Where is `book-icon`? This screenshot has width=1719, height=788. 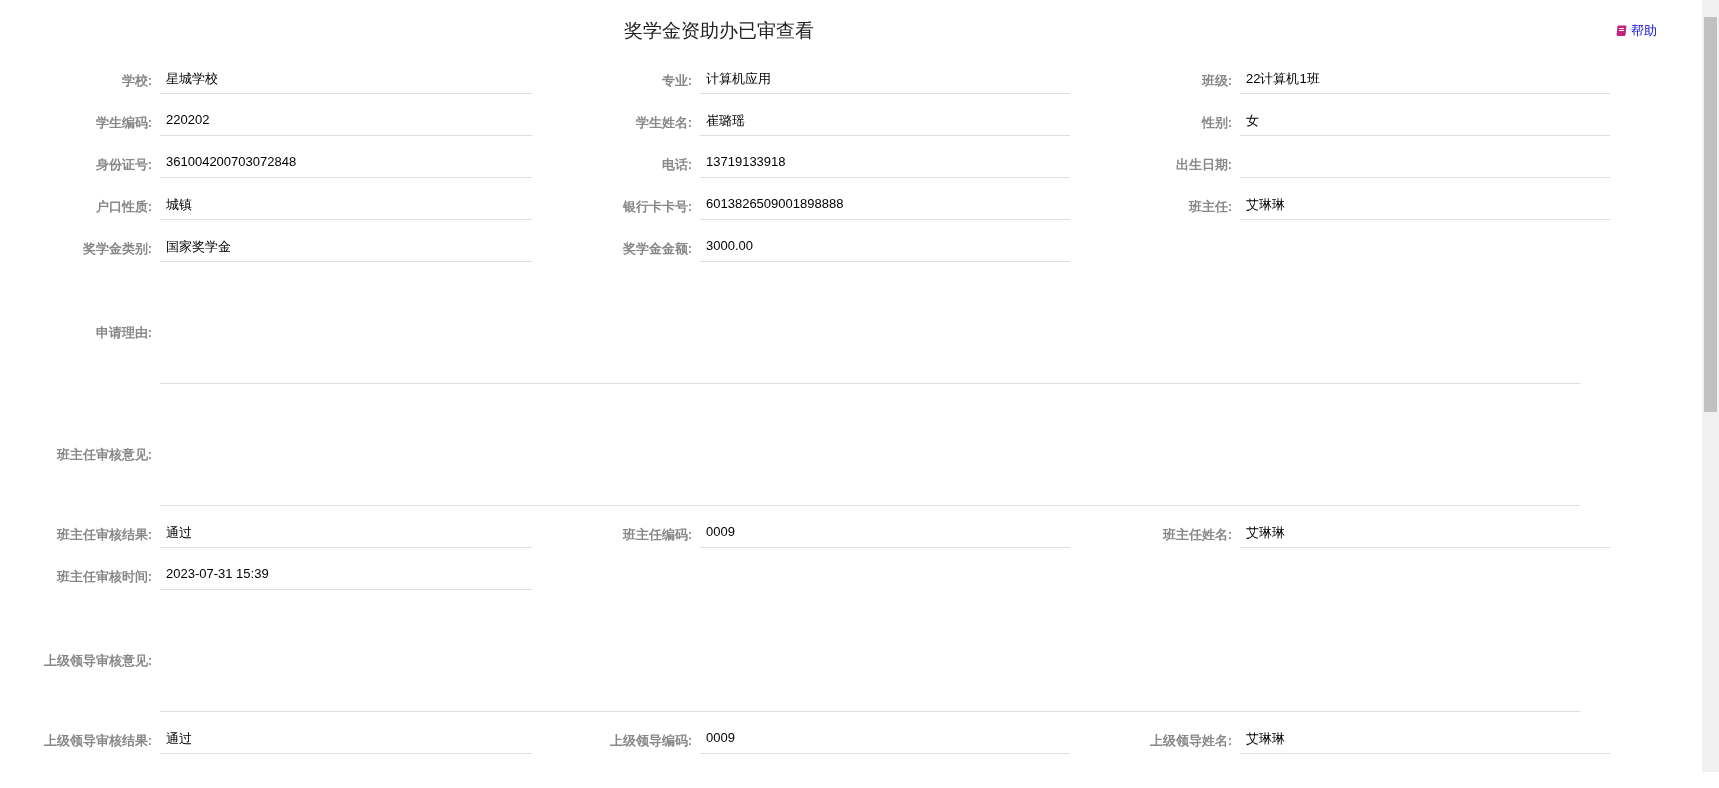 book-icon is located at coordinates (1621, 31).